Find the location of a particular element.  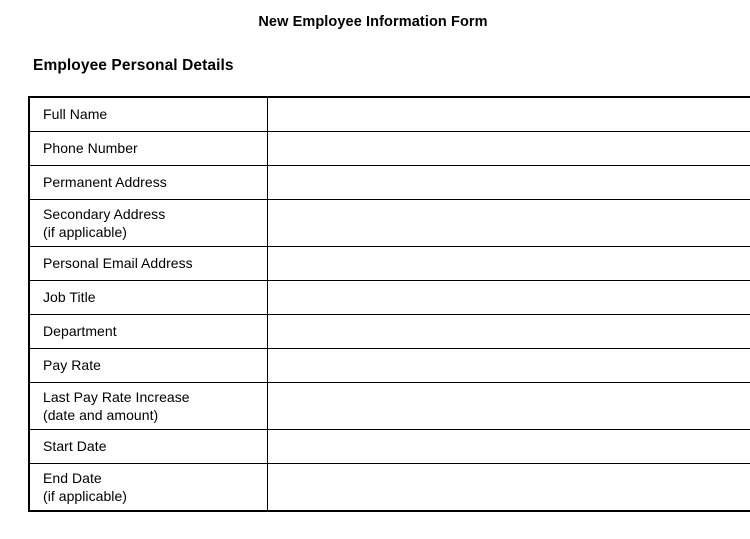

field-label-note: (date and amount) is located at coordinates (101, 414).